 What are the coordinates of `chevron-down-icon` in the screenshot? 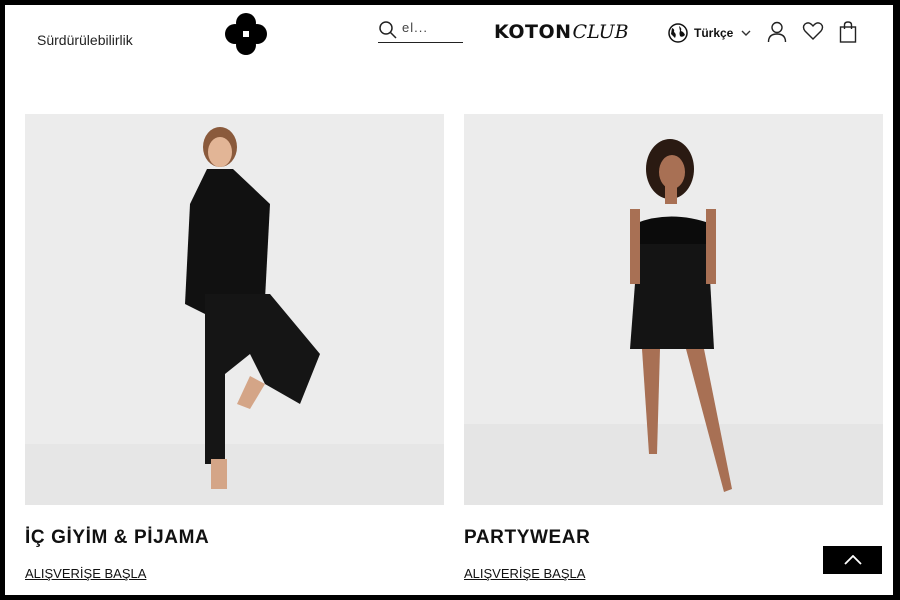 It's located at (746, 33).